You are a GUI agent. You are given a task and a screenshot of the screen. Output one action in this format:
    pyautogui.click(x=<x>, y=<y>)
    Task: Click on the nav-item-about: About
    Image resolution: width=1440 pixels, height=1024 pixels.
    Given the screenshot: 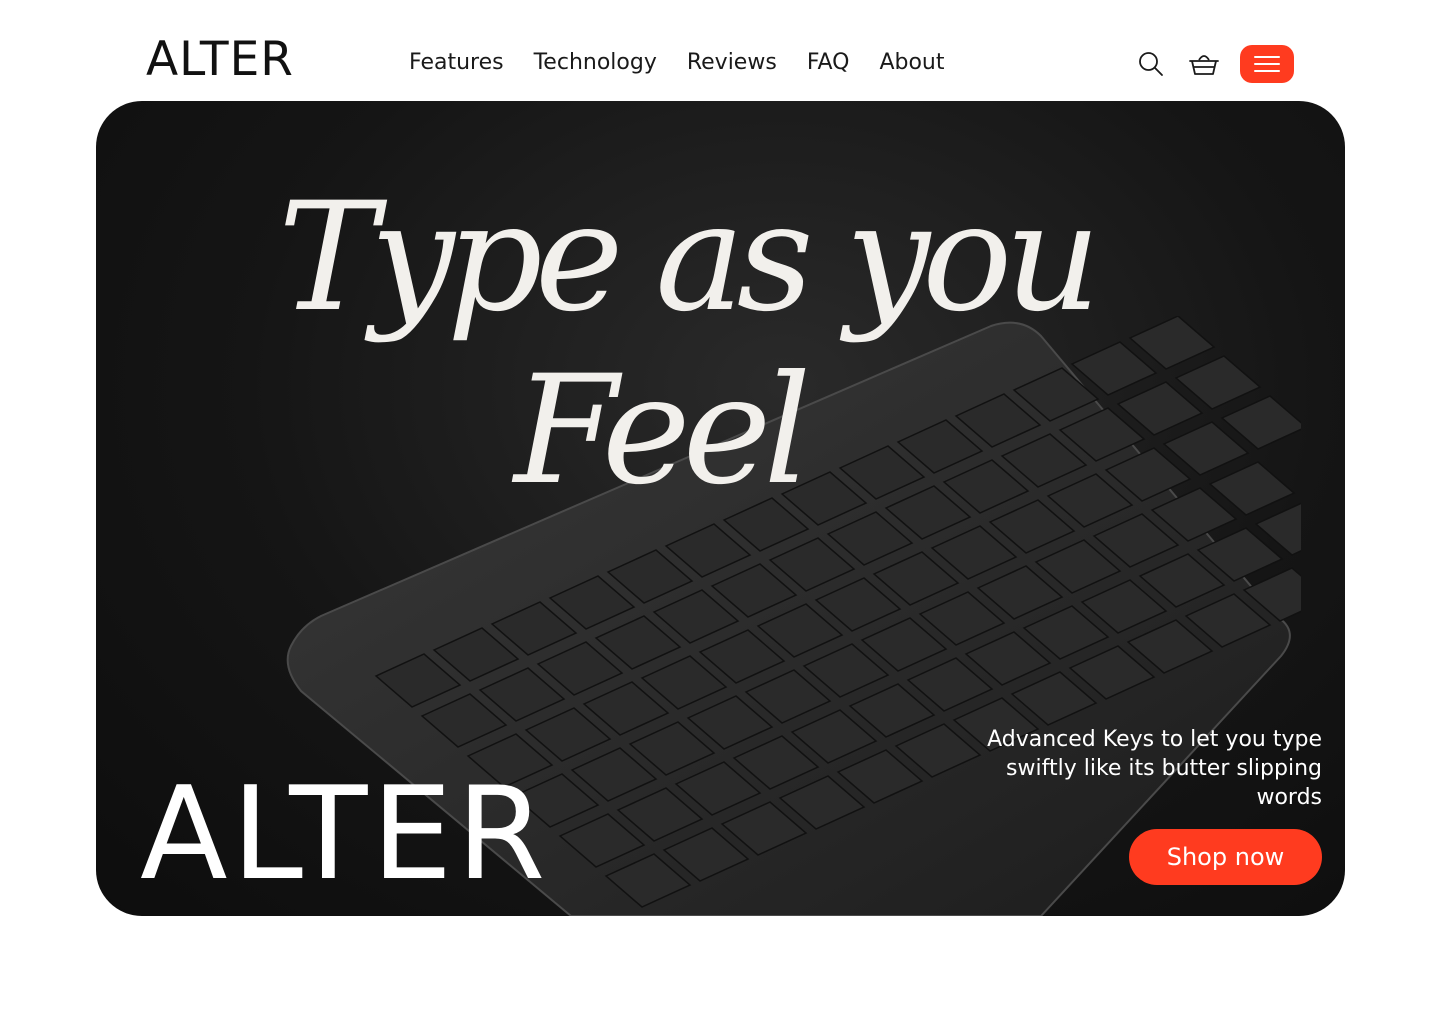 What is the action you would take?
    pyautogui.click(x=911, y=63)
    